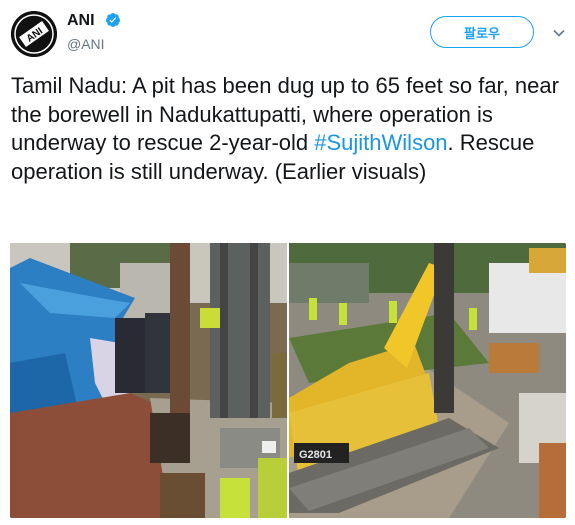 The height and width of the screenshot is (525, 575). What do you see at coordinates (559, 33) in the screenshot?
I see `chevron-down-icon` at bounding box center [559, 33].